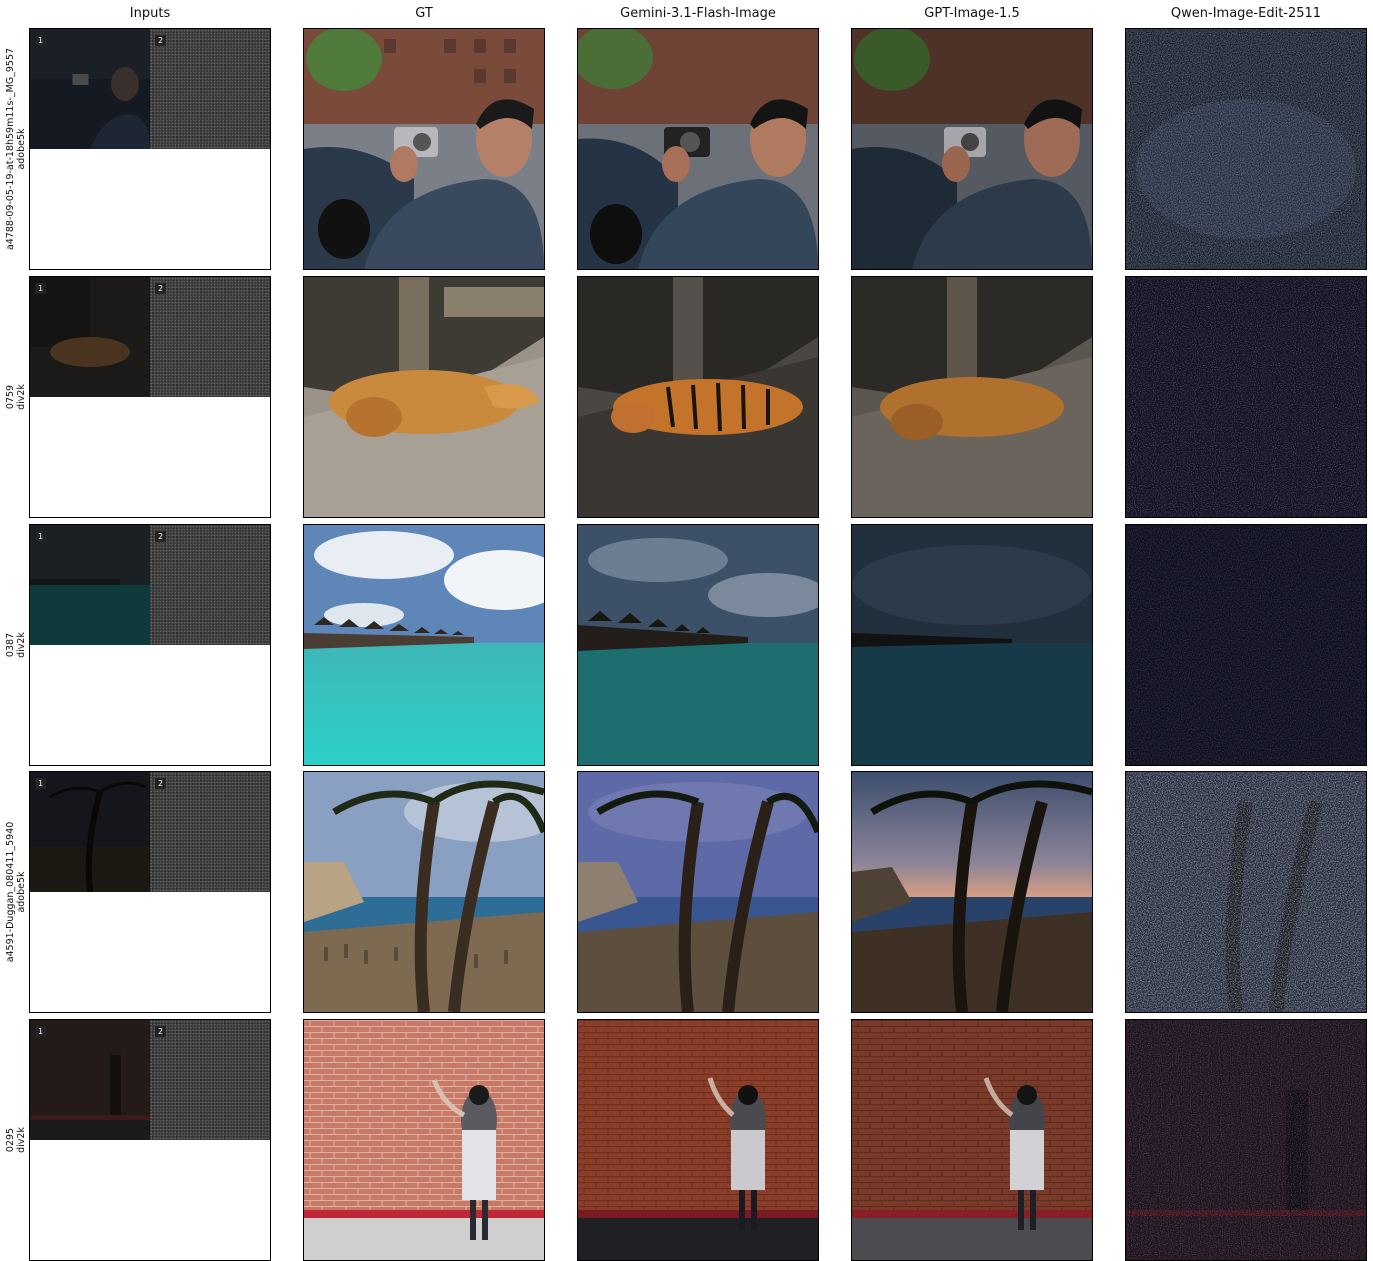  What do you see at coordinates (10, 149) in the screenshot?
I see `row-id: a4788-09-05-19-at-18h59m11s-_MG_9557` at bounding box center [10, 149].